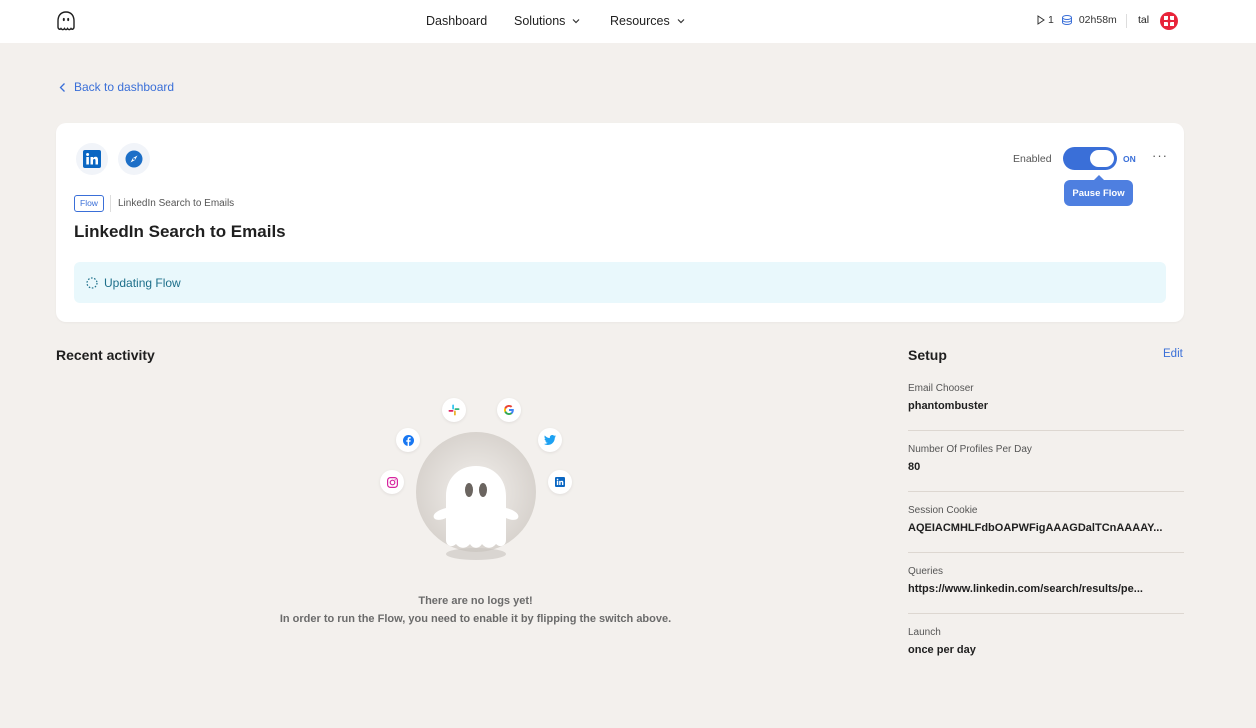 This screenshot has height=728, width=1256. Describe the element at coordinates (1032, 159) in the screenshot. I see `enabled-label: Enabled` at that location.